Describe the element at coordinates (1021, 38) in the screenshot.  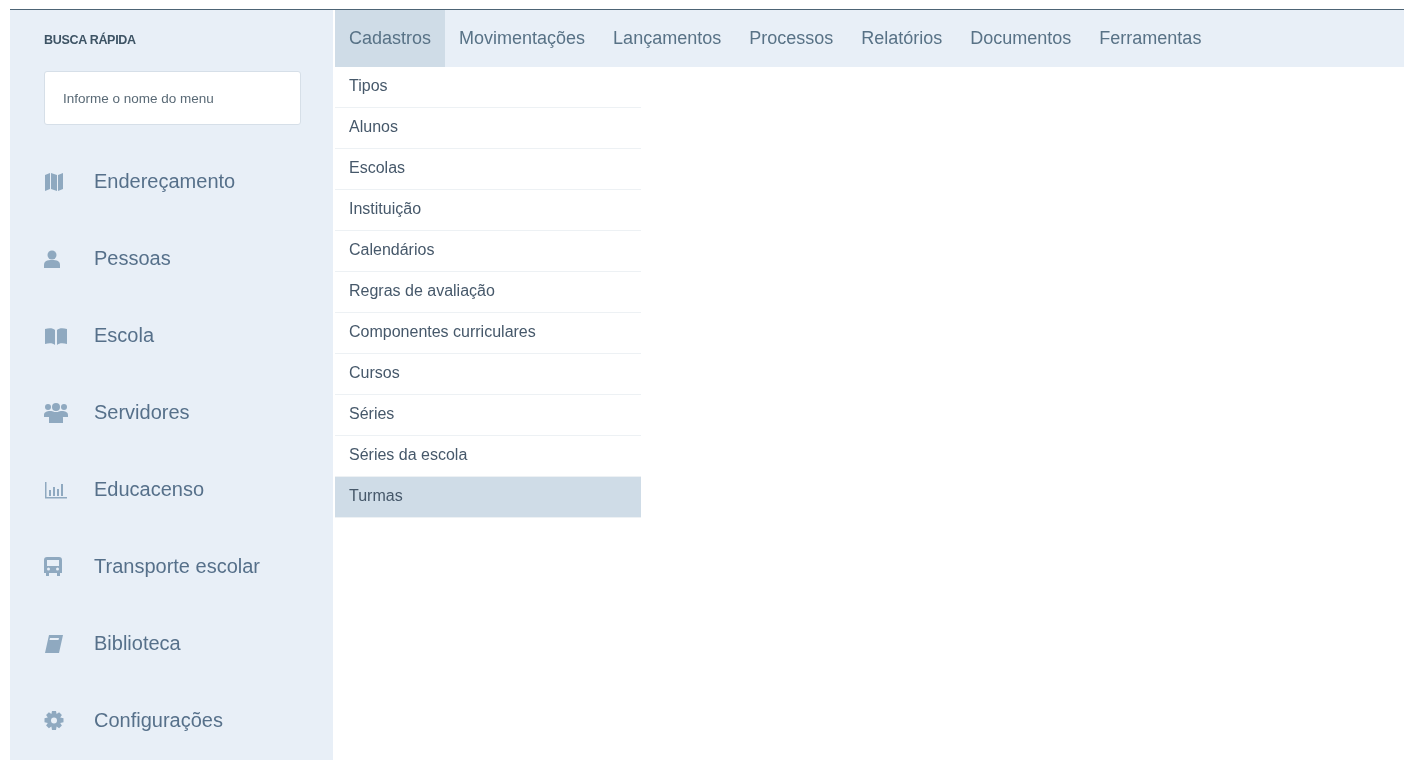
I see `menu-item: Documentos` at that location.